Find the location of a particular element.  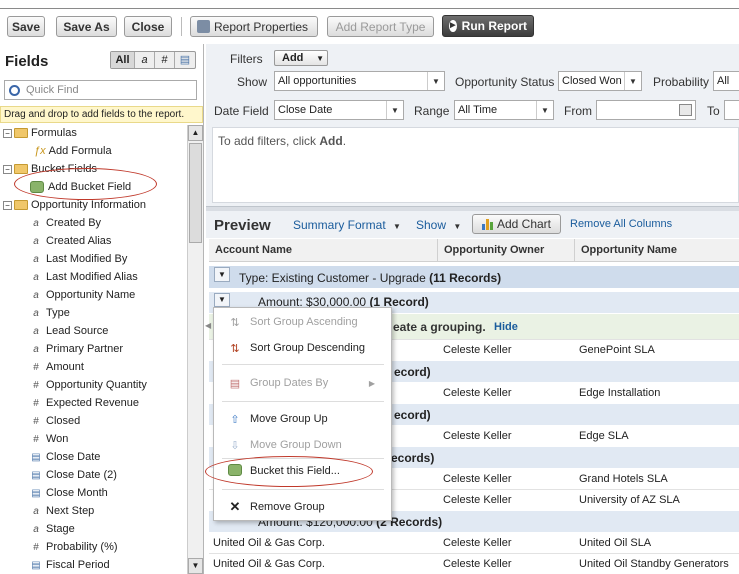

tree-item-field: a Type is located at coordinates (93, 313).